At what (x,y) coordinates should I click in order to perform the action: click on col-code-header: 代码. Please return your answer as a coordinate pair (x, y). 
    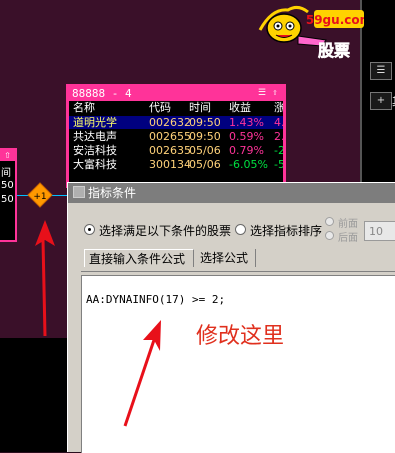
    Looking at the image, I should click on (160, 107).